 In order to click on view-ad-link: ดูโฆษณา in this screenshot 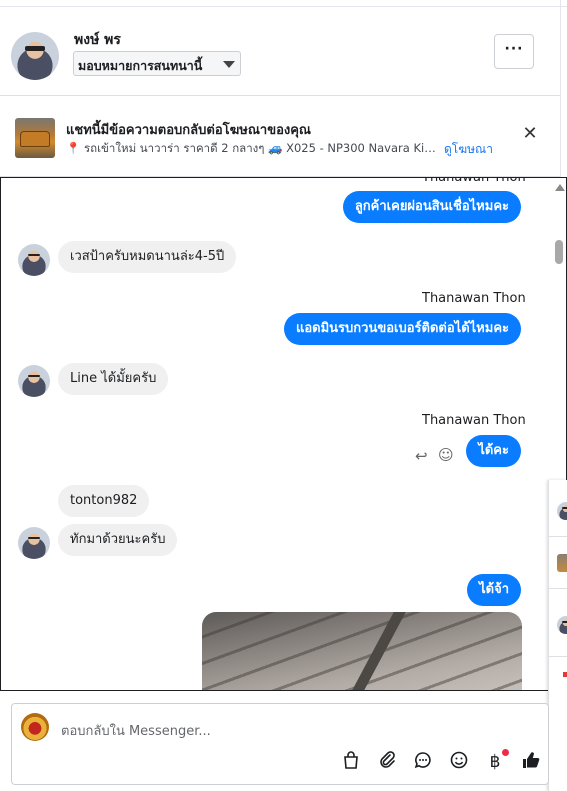, I will do `click(468, 149)`.